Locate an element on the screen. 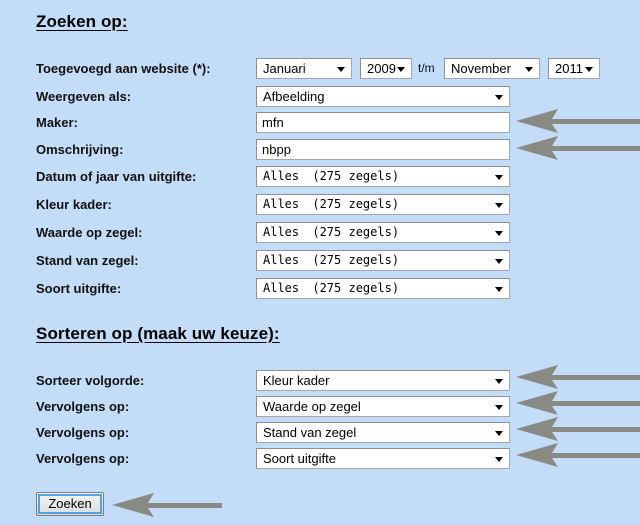 This screenshot has width=640, height=525. row-vervolgens-op-3: Vervolgens op: Soort uitgifte is located at coordinates (320, 460).